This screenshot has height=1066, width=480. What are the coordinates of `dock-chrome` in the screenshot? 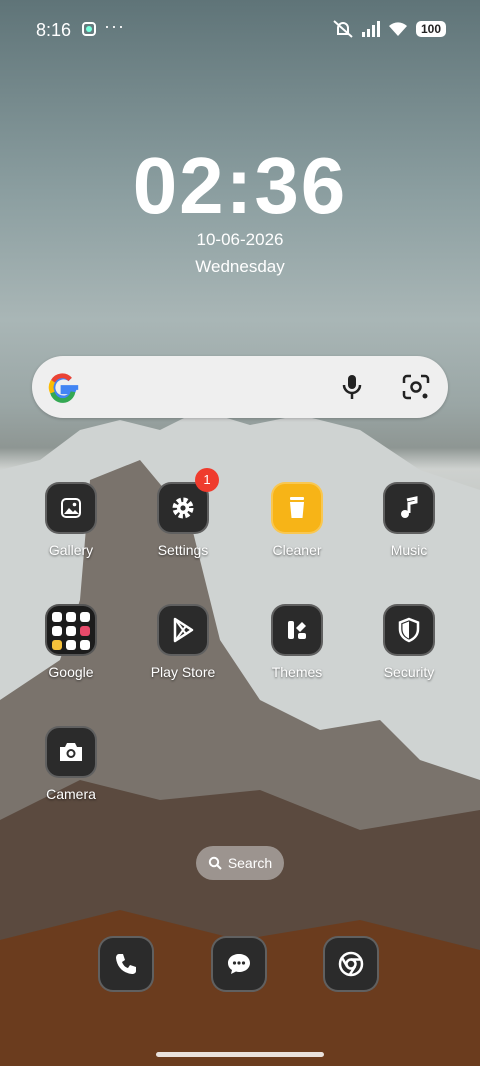 It's located at (351, 964).